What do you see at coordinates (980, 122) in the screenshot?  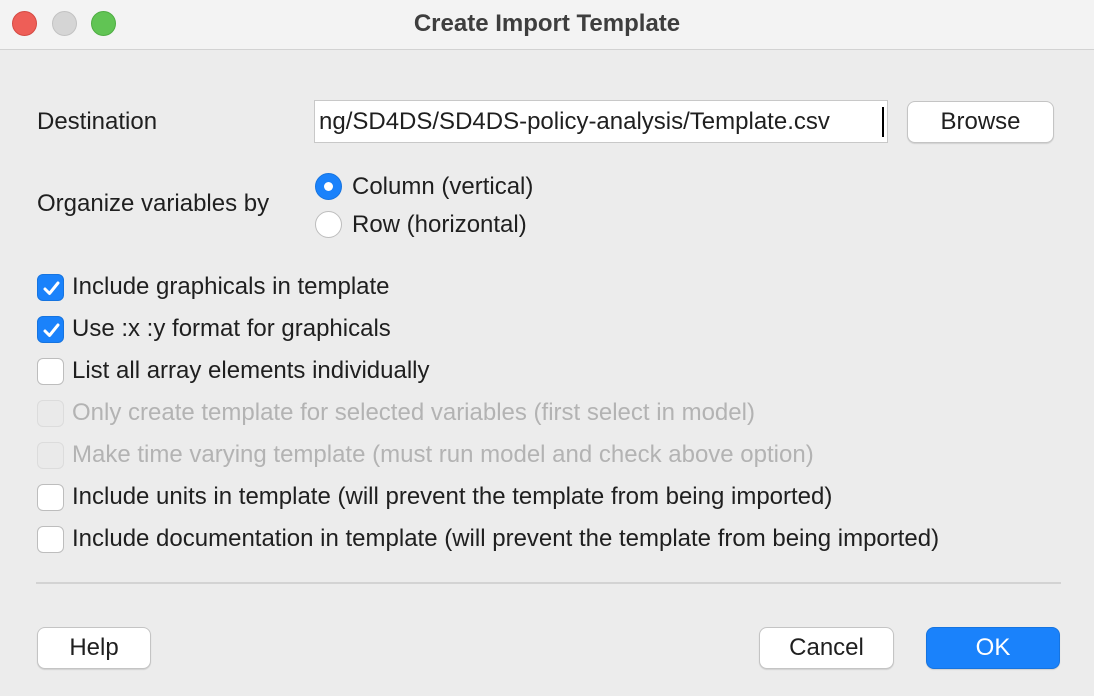 I see `browse-button: Browse` at bounding box center [980, 122].